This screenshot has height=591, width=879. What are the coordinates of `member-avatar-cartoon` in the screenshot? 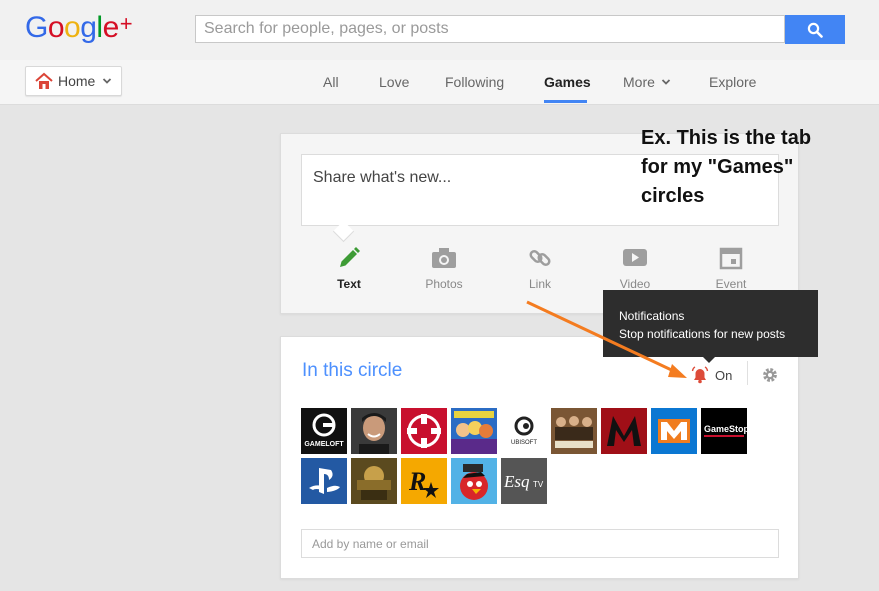 It's located at (474, 431).